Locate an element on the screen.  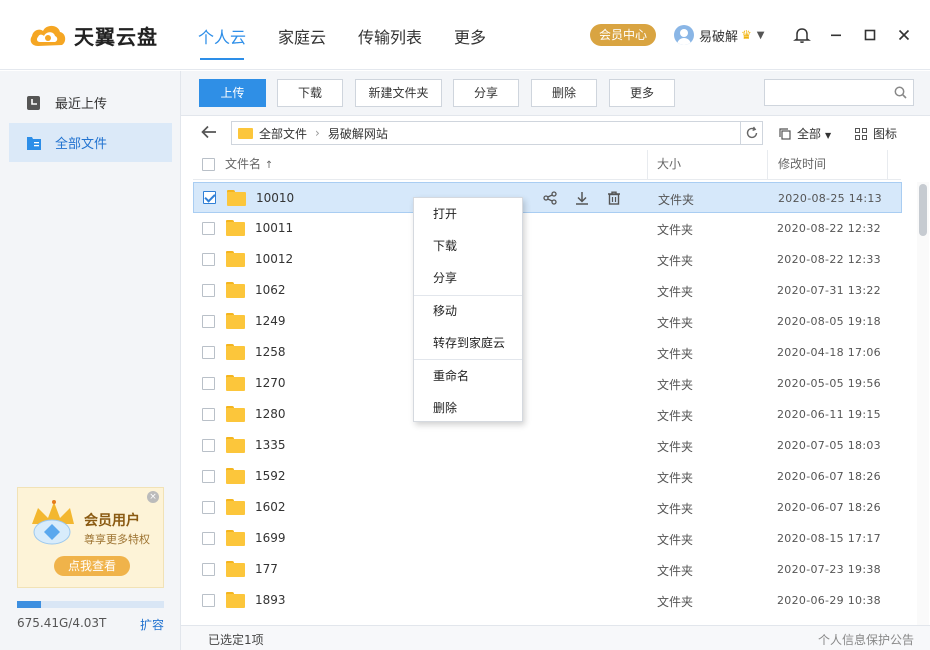
file-name: 1335 is located at coordinates (270, 445).